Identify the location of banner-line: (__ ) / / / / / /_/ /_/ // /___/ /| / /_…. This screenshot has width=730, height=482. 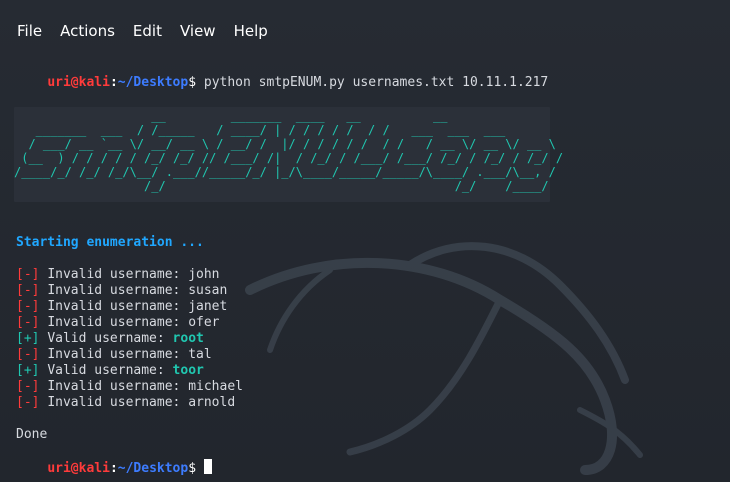
(289, 158).